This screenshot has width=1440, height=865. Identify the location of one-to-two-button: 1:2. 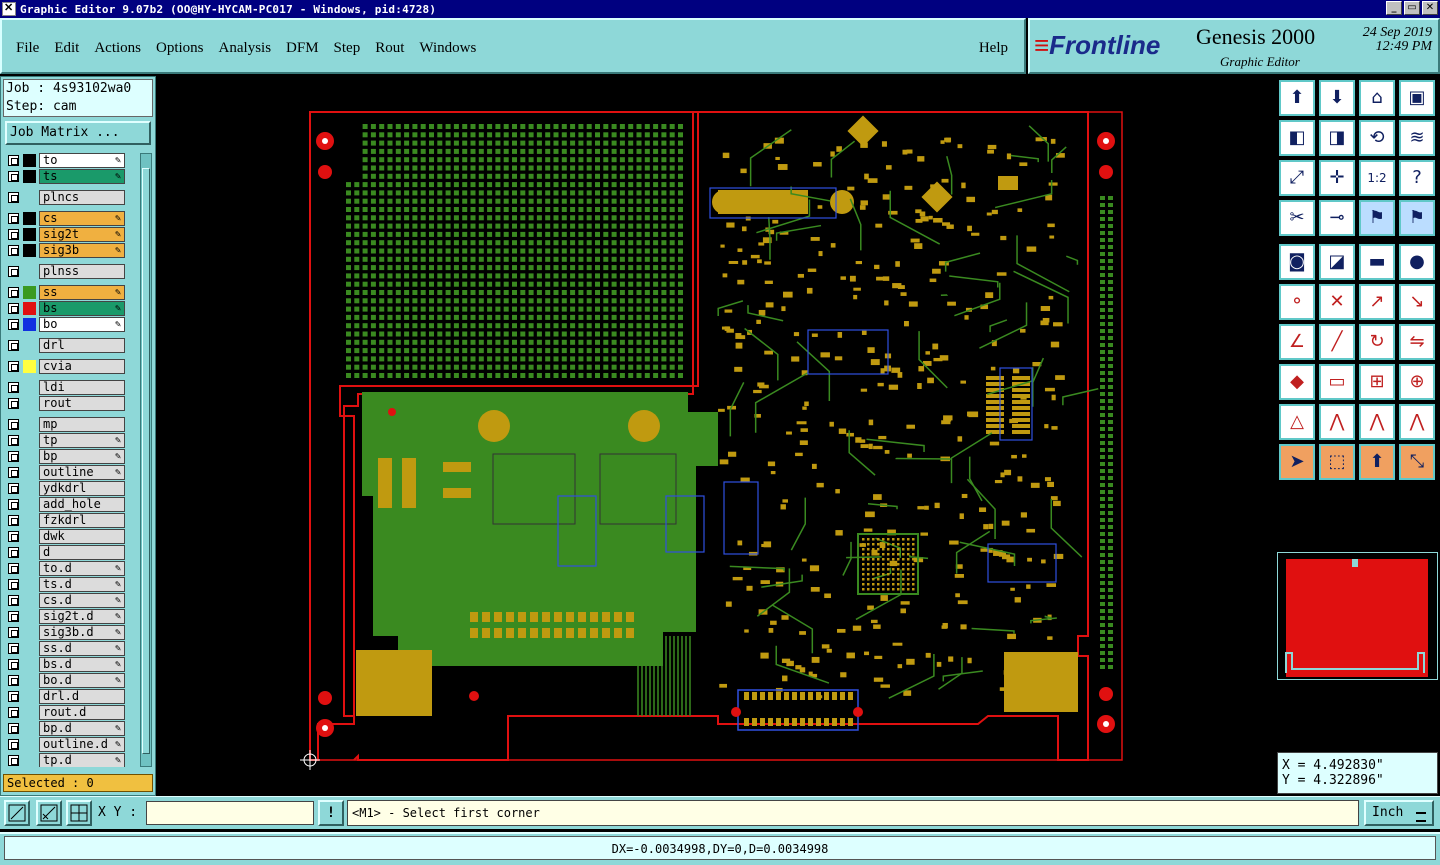
(1377, 178).